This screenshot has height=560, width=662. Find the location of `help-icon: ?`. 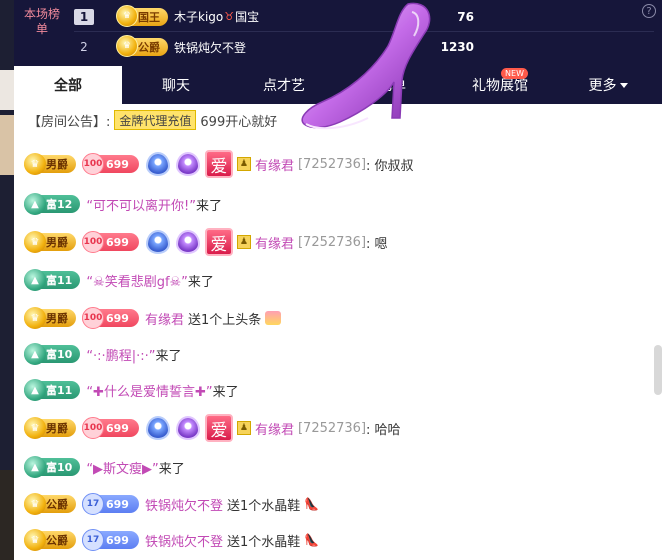

help-icon: ? is located at coordinates (649, 11).